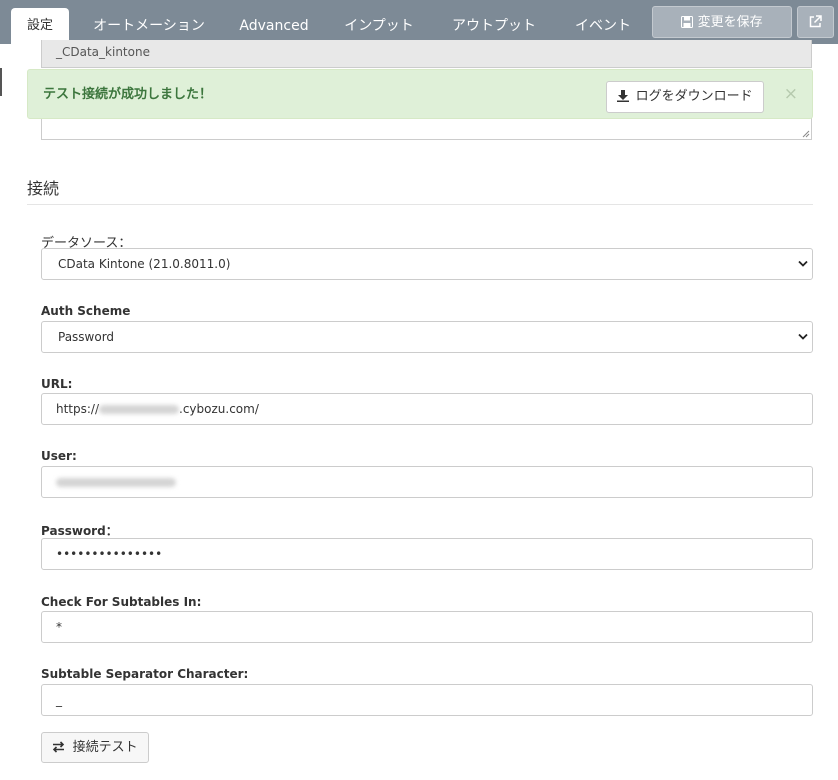  What do you see at coordinates (144, 264) in the screenshot?
I see `datasource-value: CData Kintone (21.0.8011.0)` at bounding box center [144, 264].